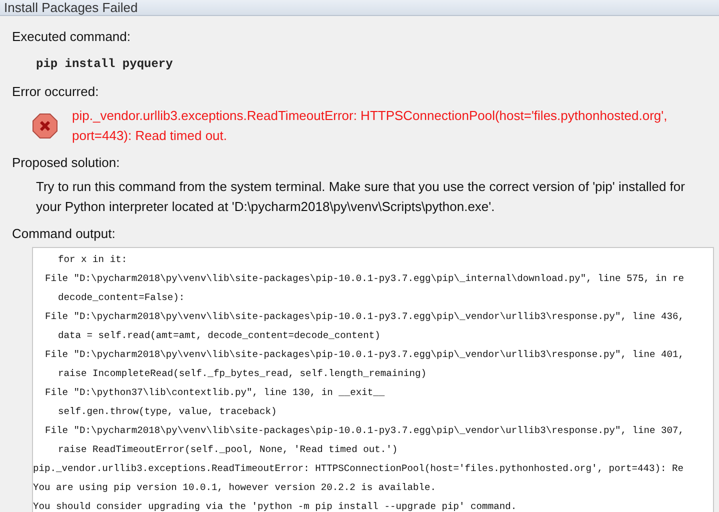 The height and width of the screenshot is (512, 719). Describe the element at coordinates (235, 488) in the screenshot. I see `output-line: You are using pip version 10.0.1, however version 20.2.2 is available.` at that location.